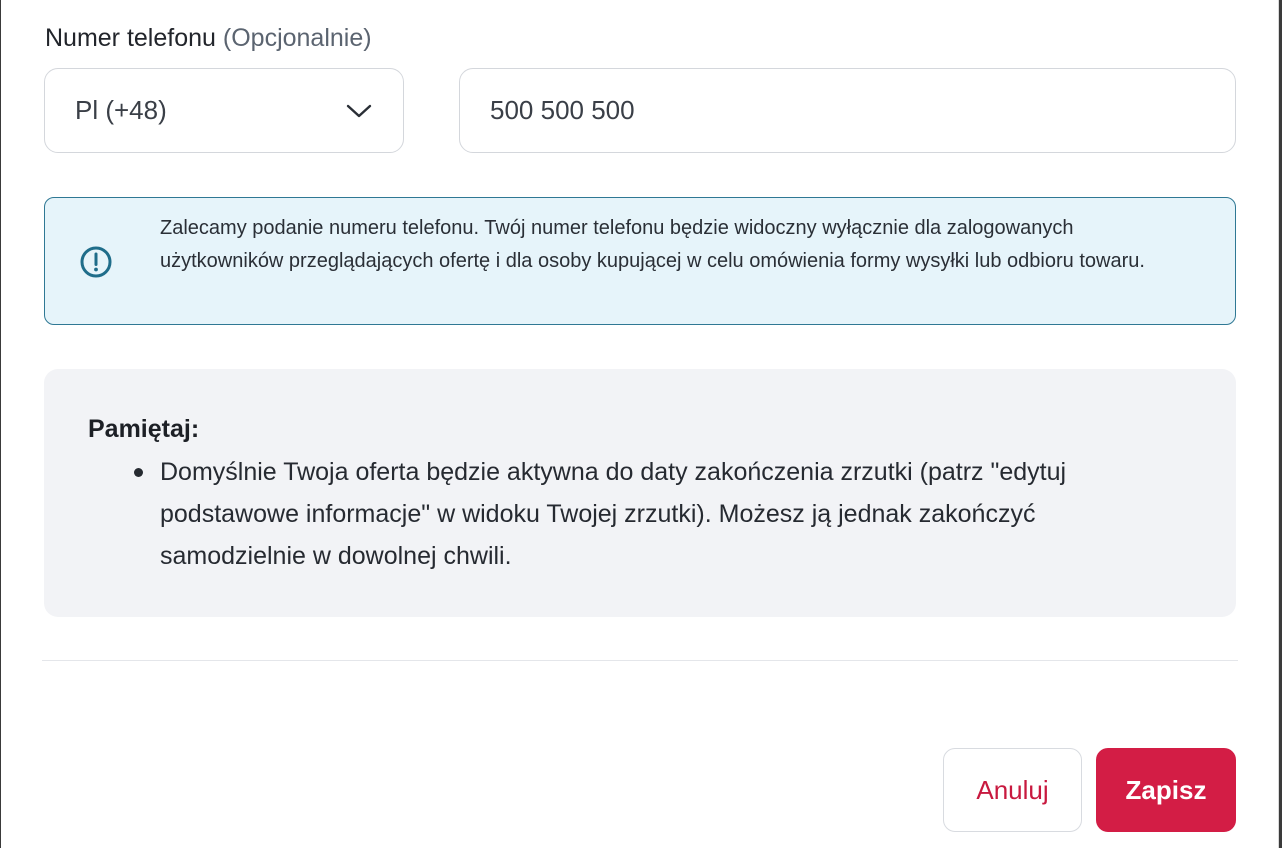  What do you see at coordinates (130, 38) in the screenshot?
I see `phone-label-text: Numer telefonu` at bounding box center [130, 38].